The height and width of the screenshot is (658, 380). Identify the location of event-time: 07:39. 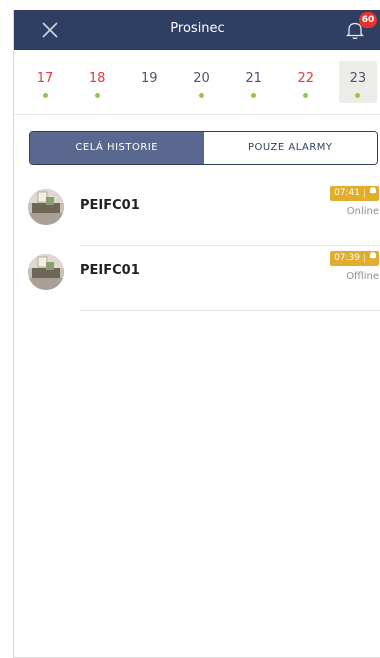
(347, 258).